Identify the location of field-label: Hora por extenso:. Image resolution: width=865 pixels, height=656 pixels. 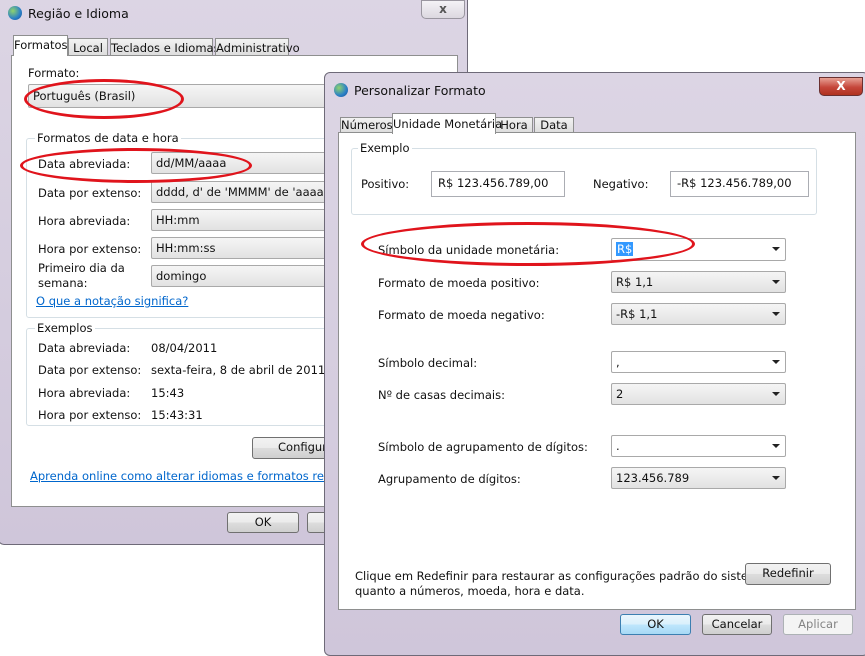
(90, 249).